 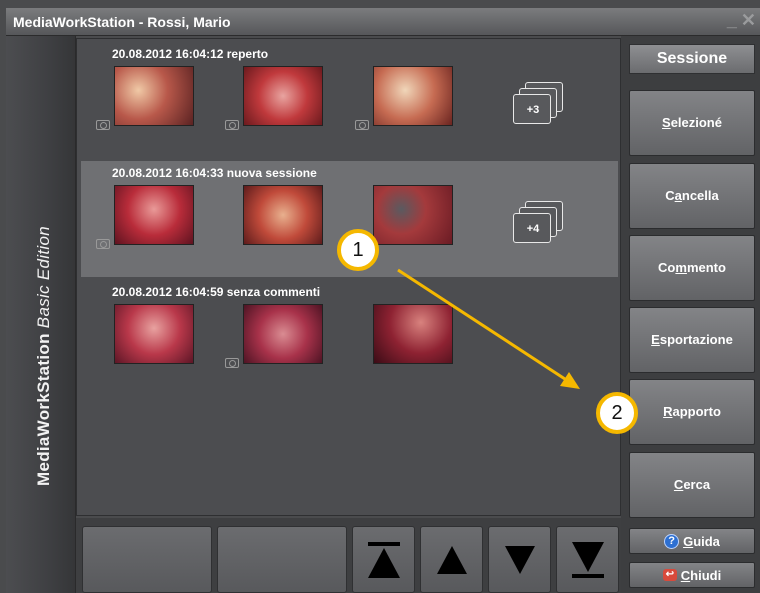 I want to click on scroll-down-button, so click(x=519, y=559).